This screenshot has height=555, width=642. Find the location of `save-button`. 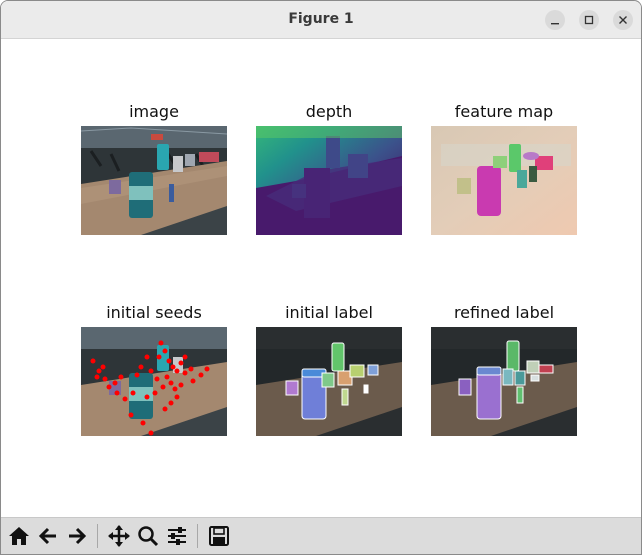

save-button is located at coordinates (218, 536).